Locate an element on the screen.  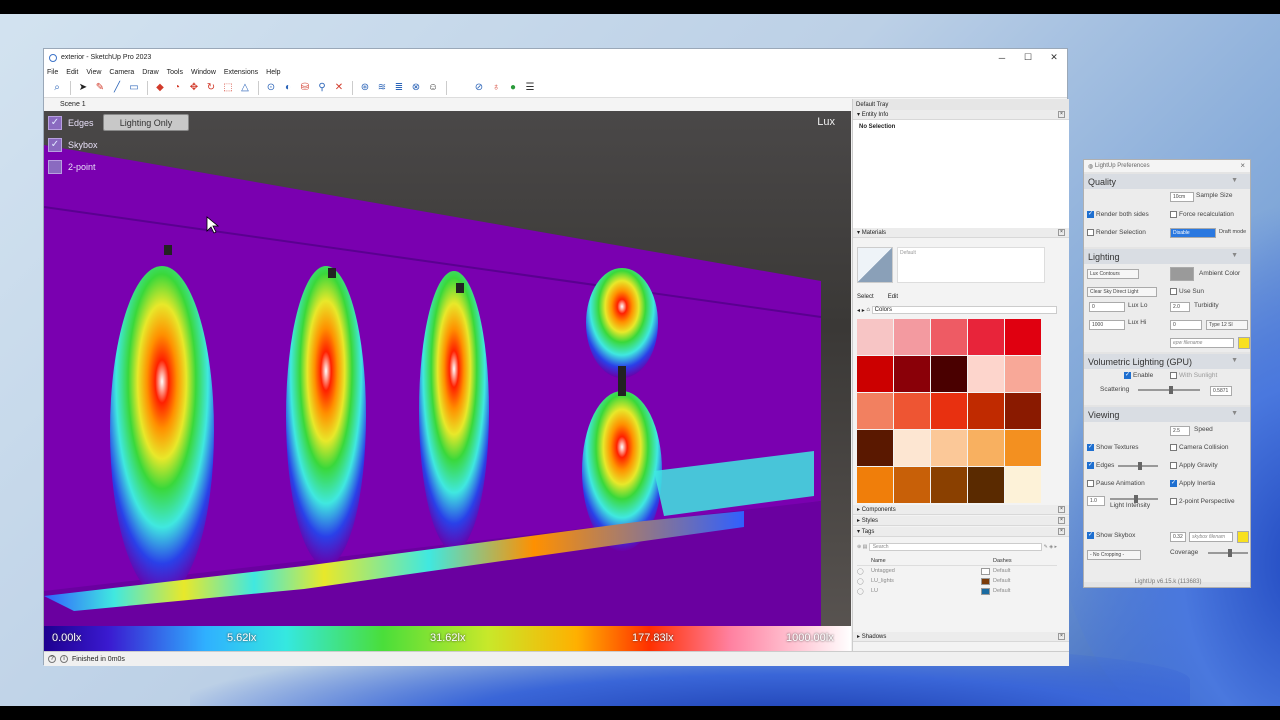
use-sun: Use Sun is located at coordinates (1187, 291).